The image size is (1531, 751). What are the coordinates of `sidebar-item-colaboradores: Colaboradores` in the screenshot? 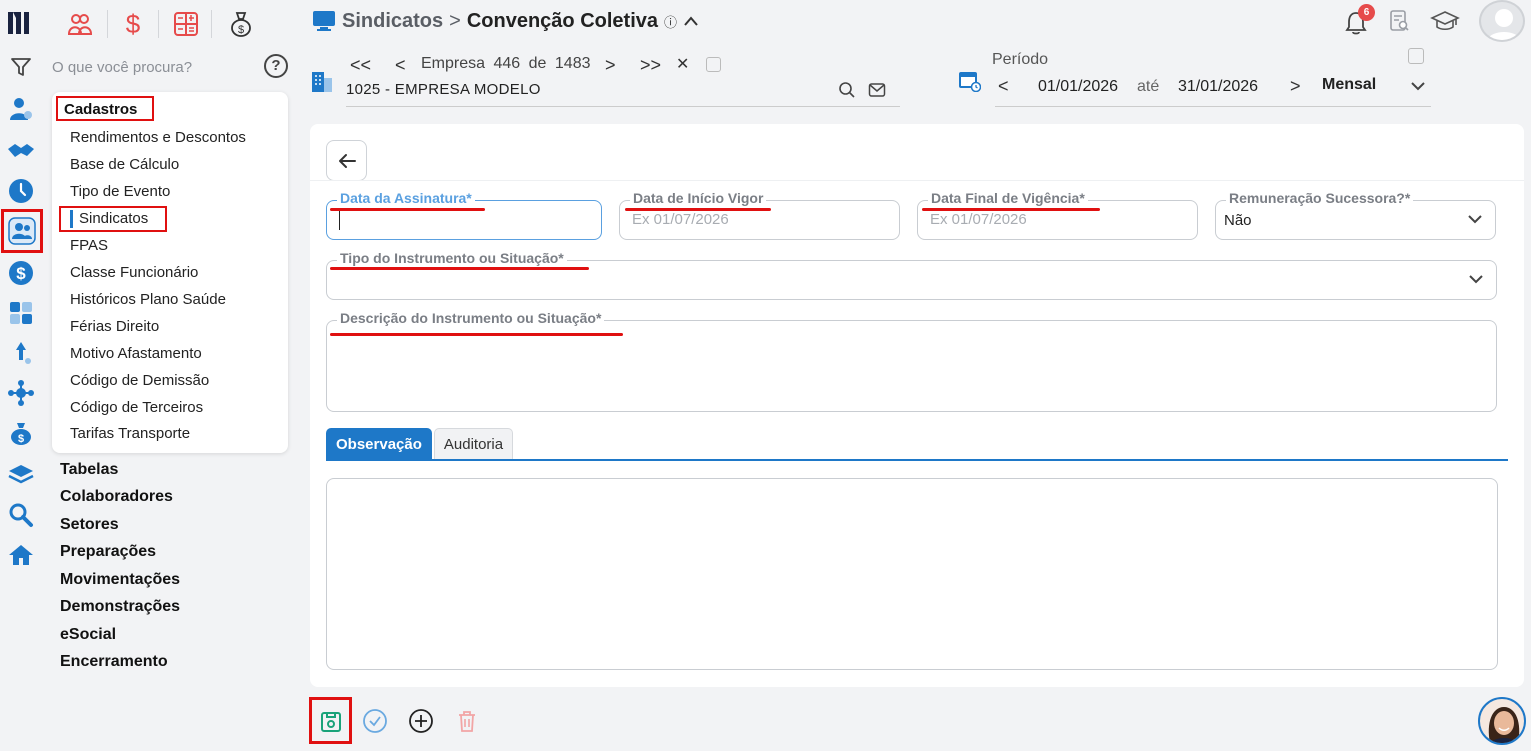 It's located at (116, 497).